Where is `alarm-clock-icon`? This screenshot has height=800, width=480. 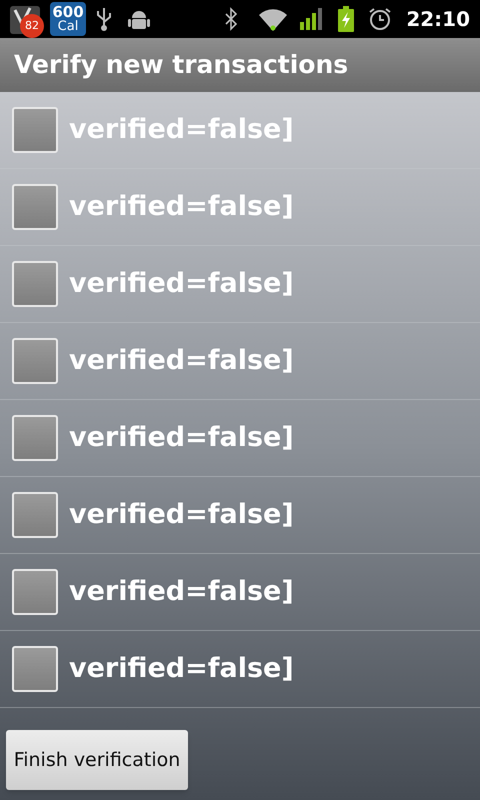
alarm-clock-icon is located at coordinates (380, 19).